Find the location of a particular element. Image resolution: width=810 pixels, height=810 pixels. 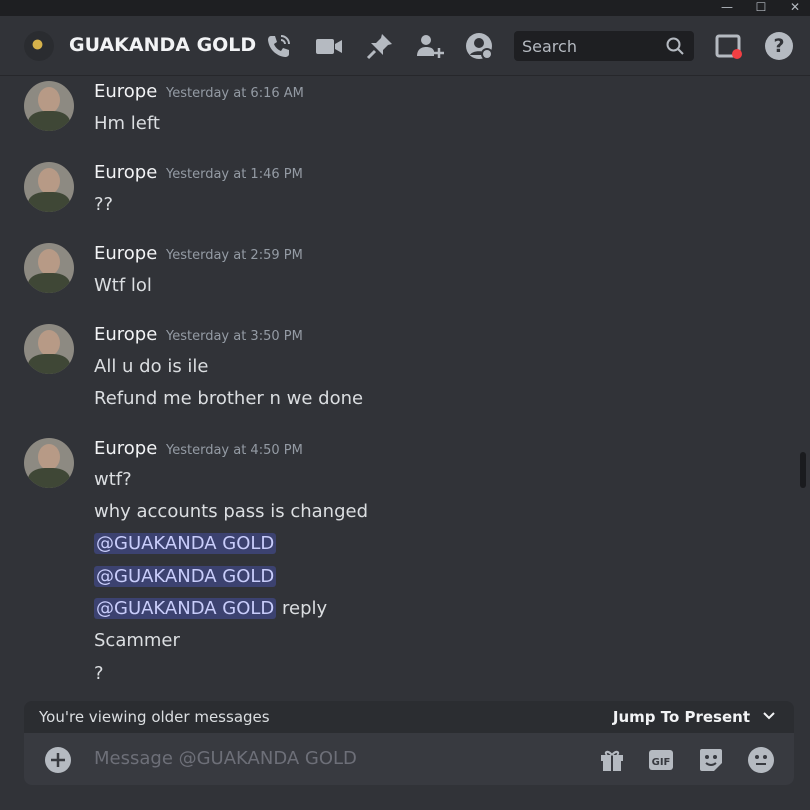

video-icon is located at coordinates (329, 46).